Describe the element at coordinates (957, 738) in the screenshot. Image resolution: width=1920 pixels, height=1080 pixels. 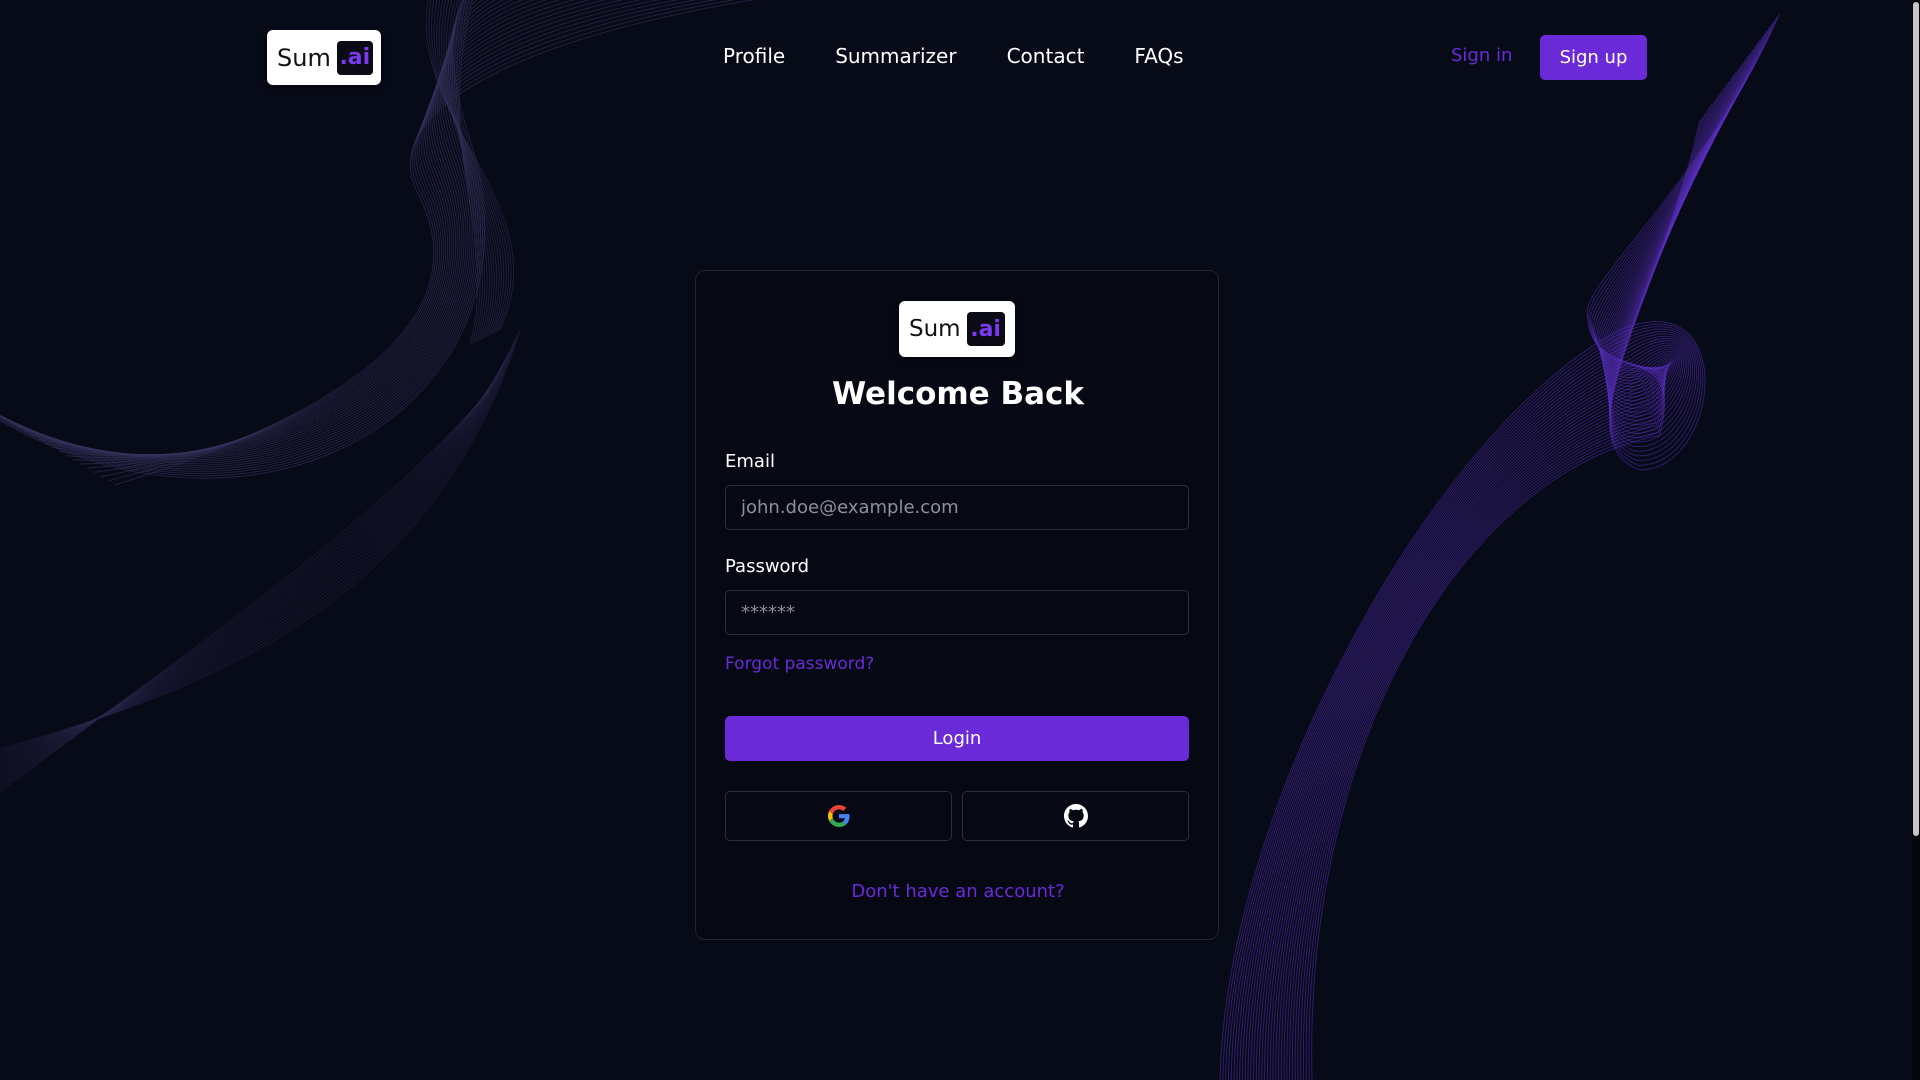
I see `login-button: Login` at that location.